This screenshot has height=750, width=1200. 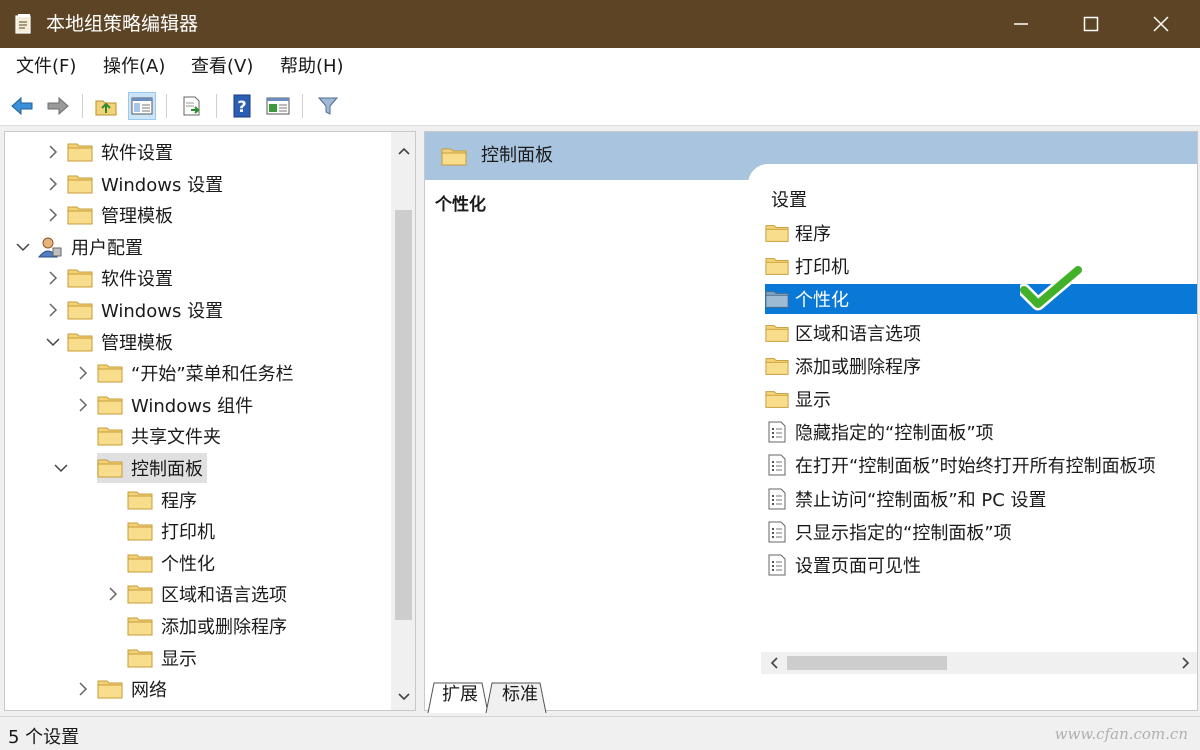 I want to click on tree-item: 添加或删除程序, so click(x=207, y=626).